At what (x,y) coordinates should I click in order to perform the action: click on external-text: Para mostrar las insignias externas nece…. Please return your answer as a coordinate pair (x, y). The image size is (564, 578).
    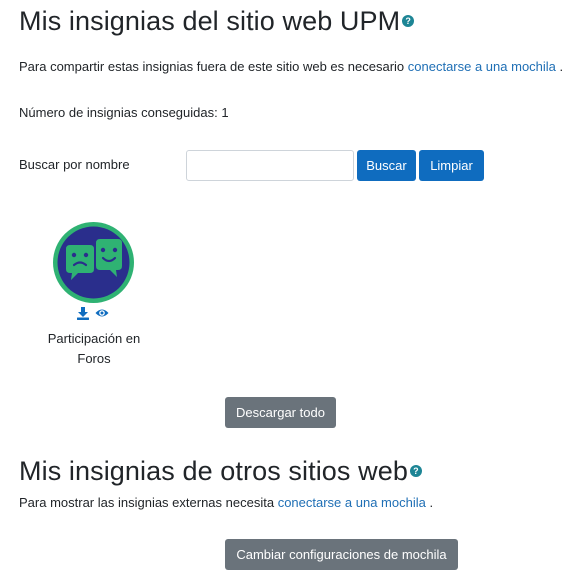
    Looking at the image, I should click on (147, 502).